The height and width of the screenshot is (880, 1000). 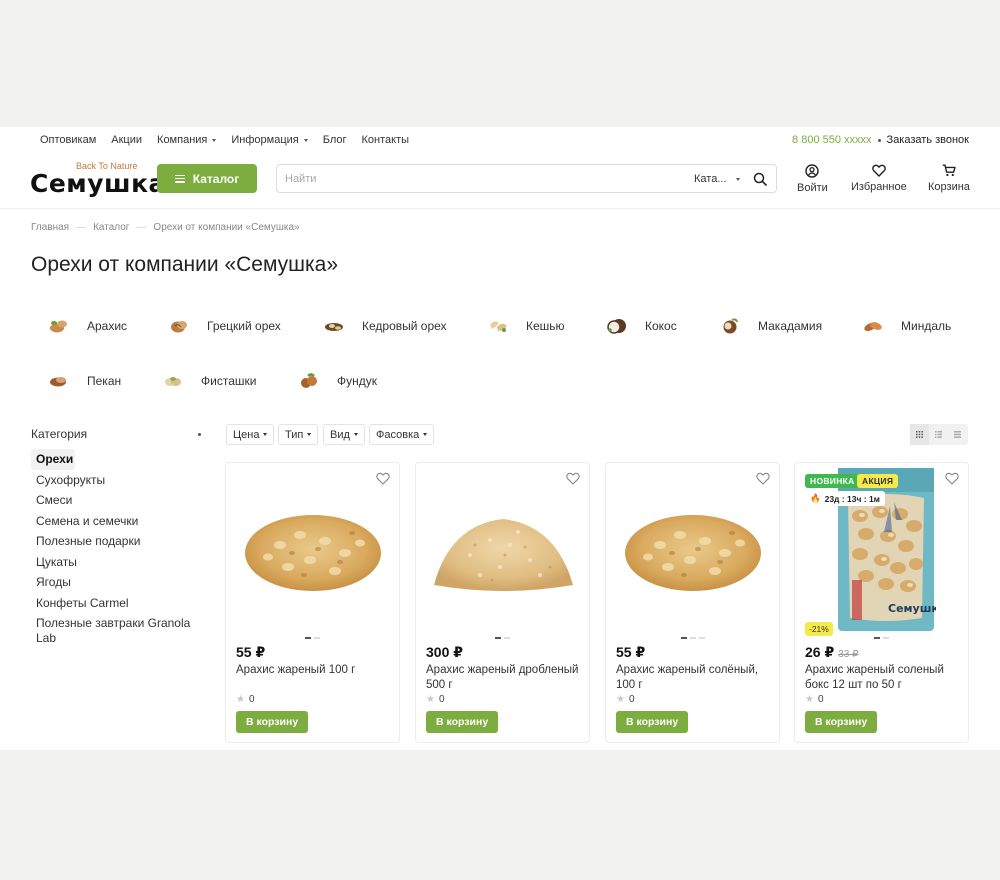 What do you see at coordinates (116, 541) in the screenshot?
I see `sidebar-item-gifts: Полезные подарки` at bounding box center [116, 541].